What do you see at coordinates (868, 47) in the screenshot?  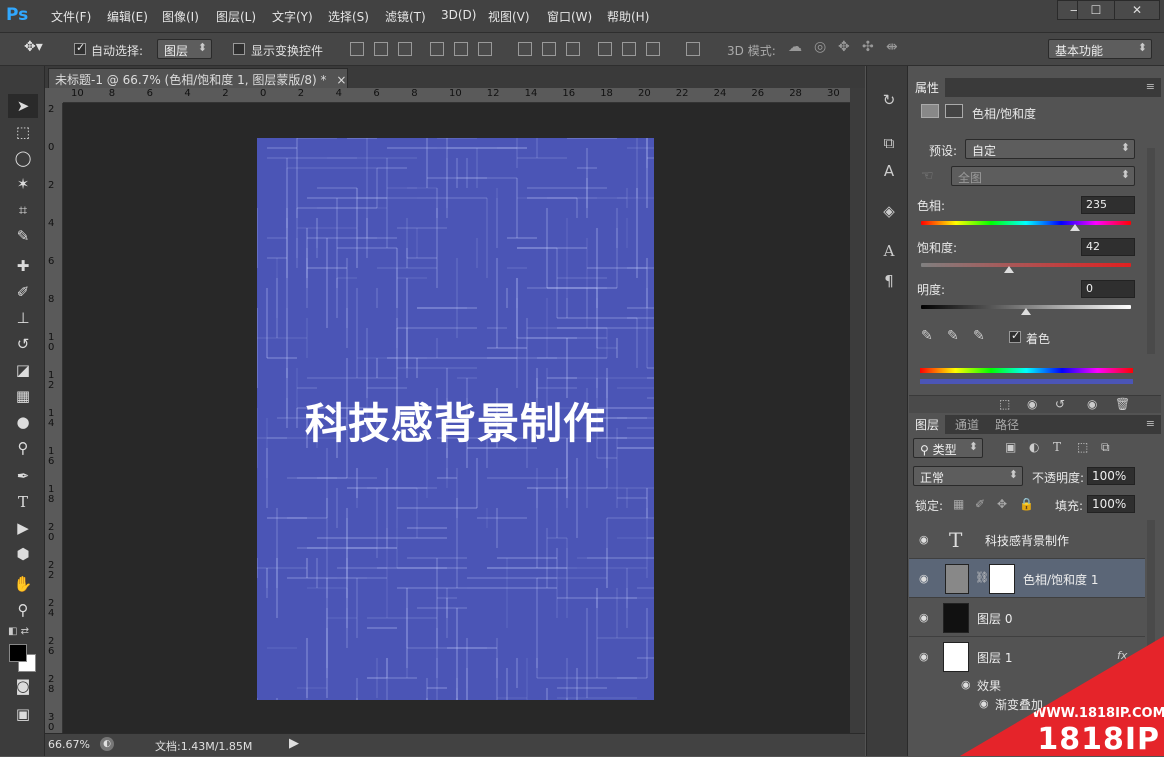 I see `3d-slide-icon: ✣` at bounding box center [868, 47].